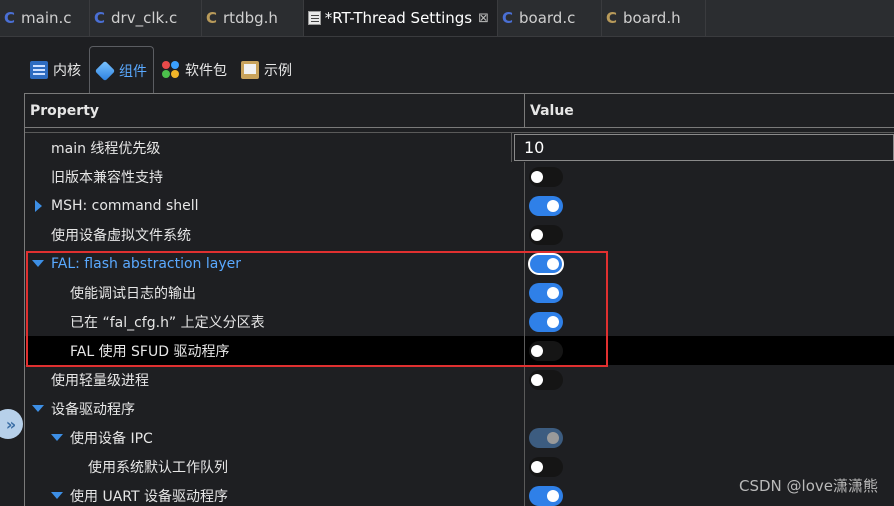 Image resolution: width=894 pixels, height=506 pixels. I want to click on tab-label: 软件包, so click(206, 71).